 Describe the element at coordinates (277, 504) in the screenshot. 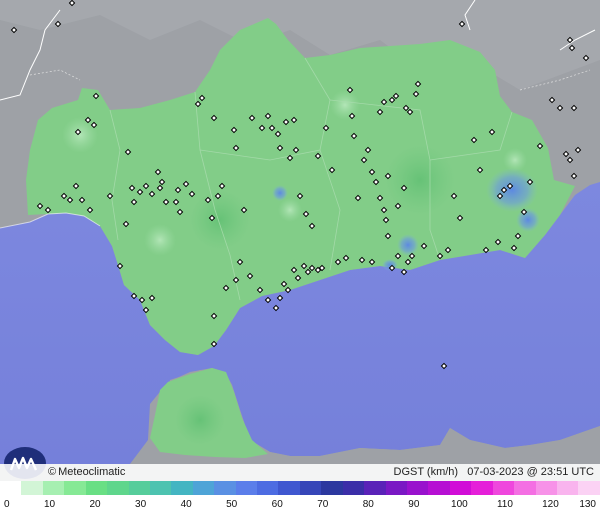

I see `legend-tick: 60` at that location.